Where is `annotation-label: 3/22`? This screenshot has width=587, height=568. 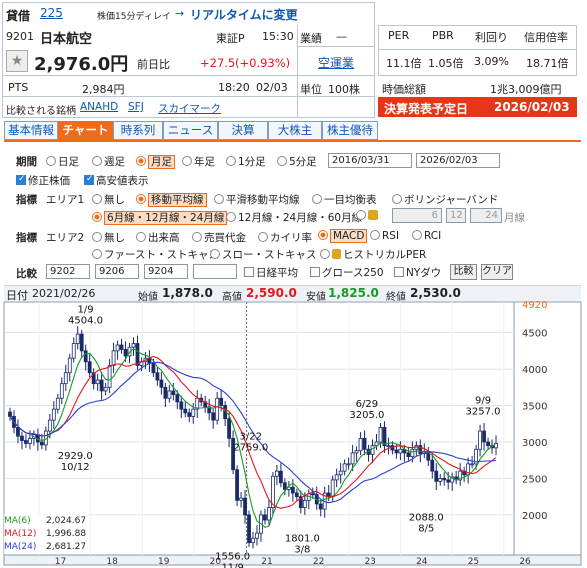 annotation-label: 3/22 is located at coordinates (251, 437).